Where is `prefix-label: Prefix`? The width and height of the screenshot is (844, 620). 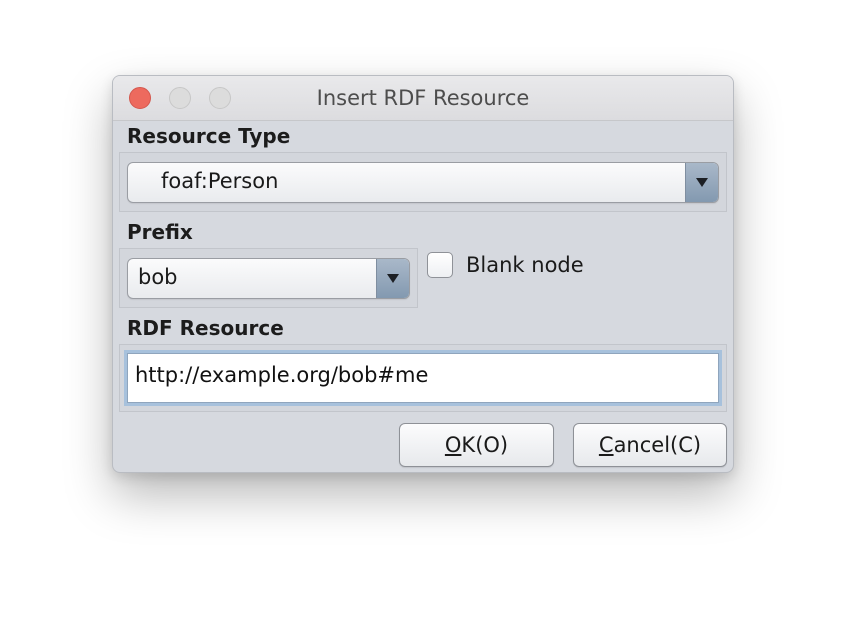 prefix-label: Prefix is located at coordinates (160, 232).